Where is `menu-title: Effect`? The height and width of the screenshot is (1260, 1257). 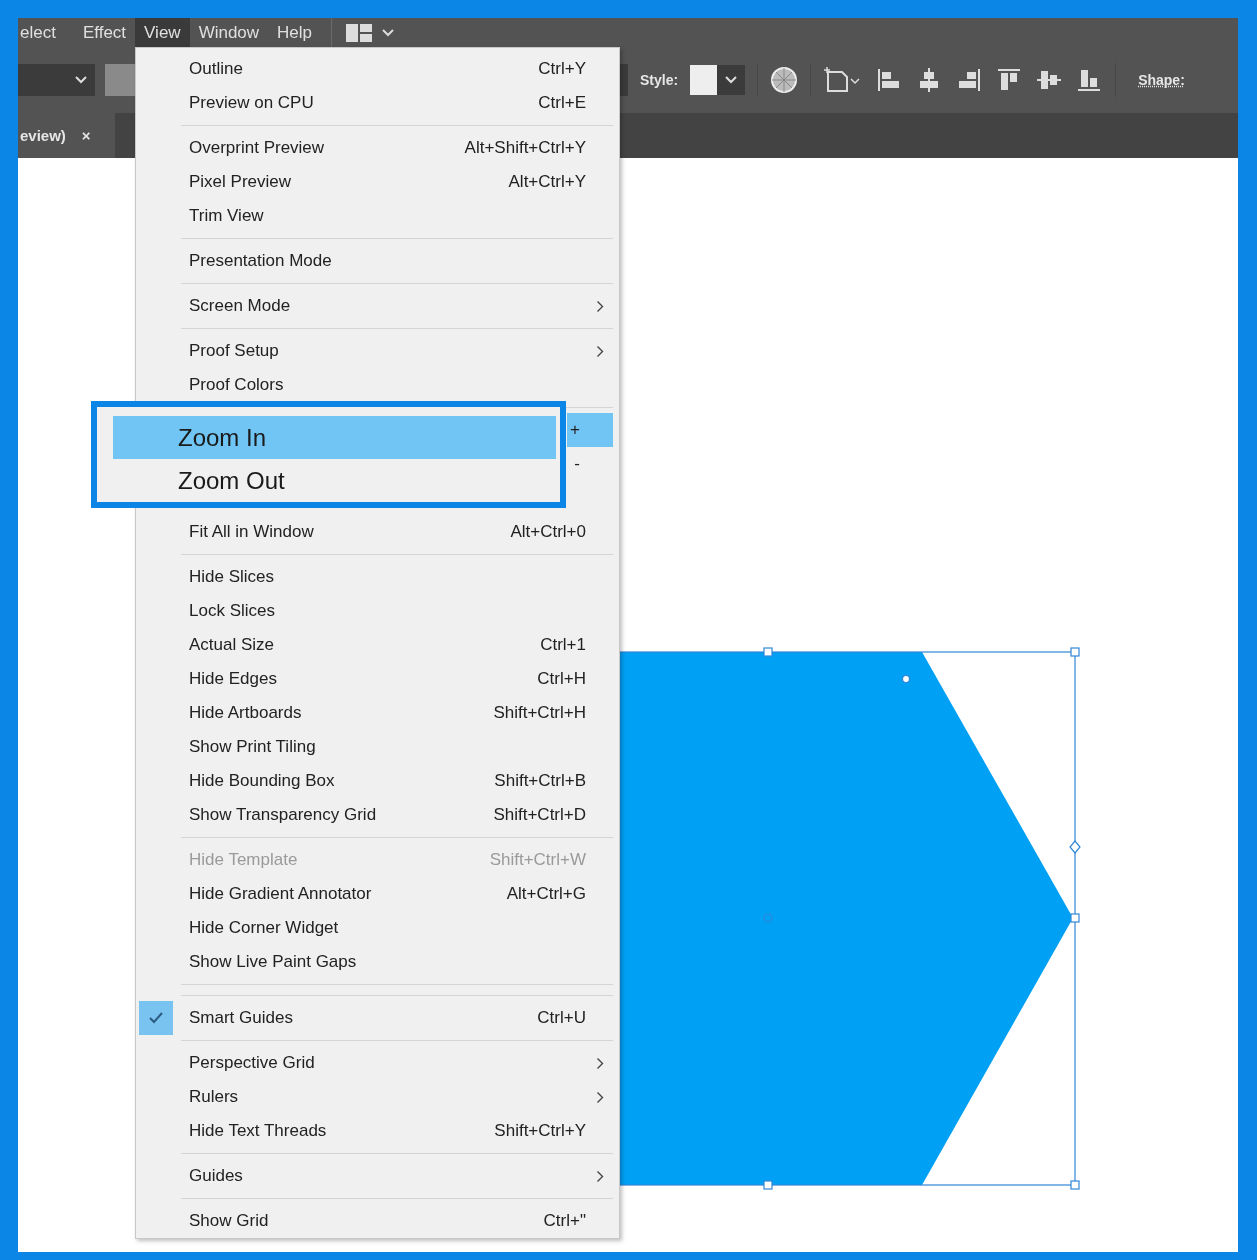 menu-title: Effect is located at coordinates (104, 32).